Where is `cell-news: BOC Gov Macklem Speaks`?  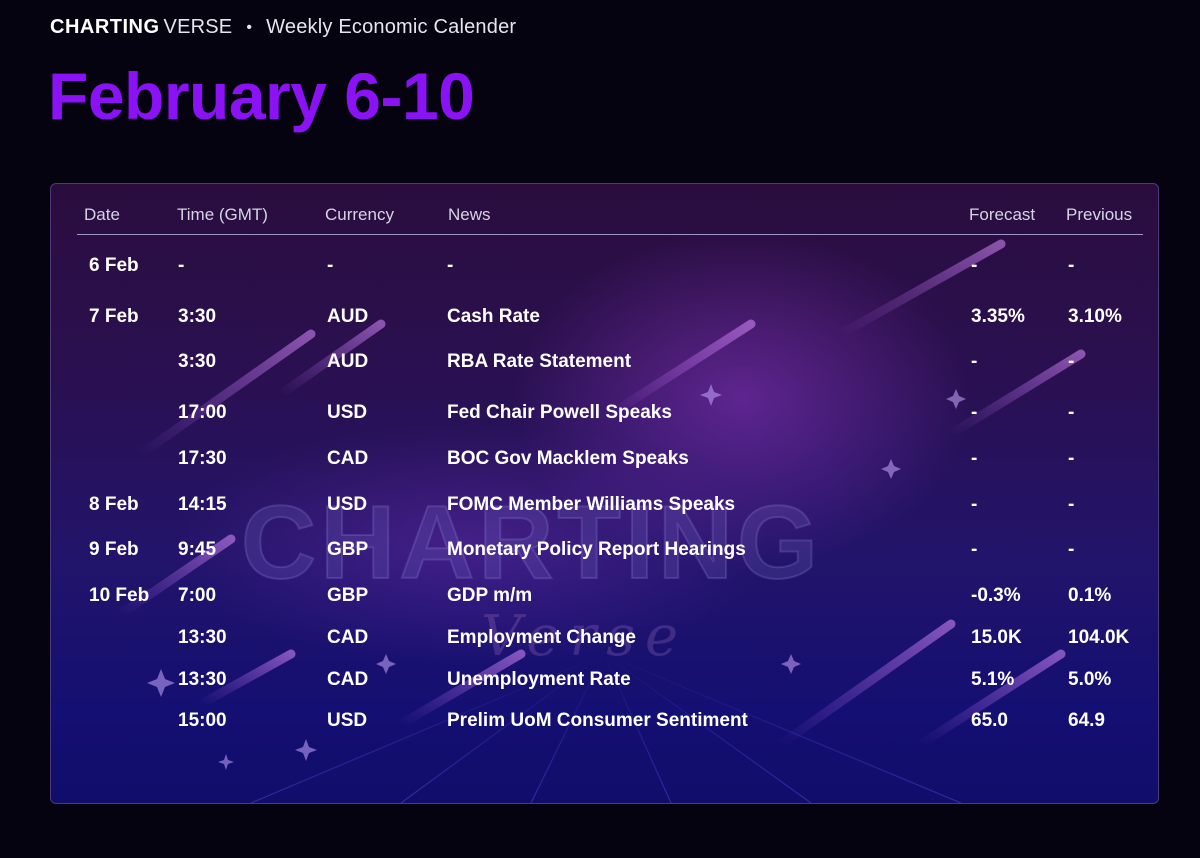
cell-news: BOC Gov Macklem Speaks is located at coordinates (568, 458).